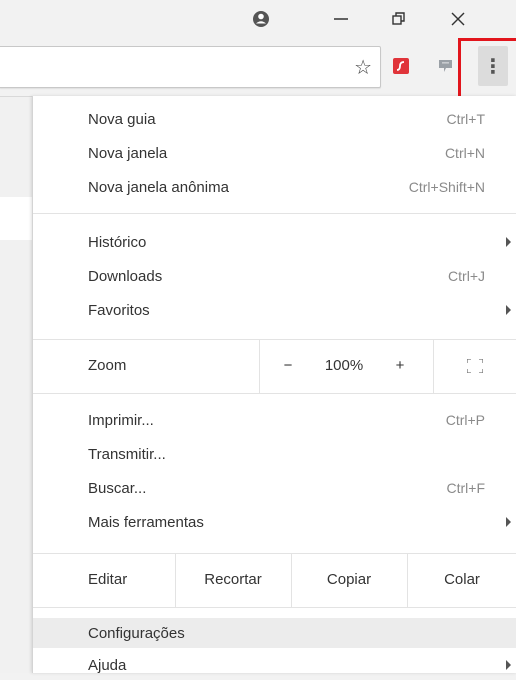 The width and height of the screenshot is (516, 680). I want to click on fullscreen-button, so click(475, 366).